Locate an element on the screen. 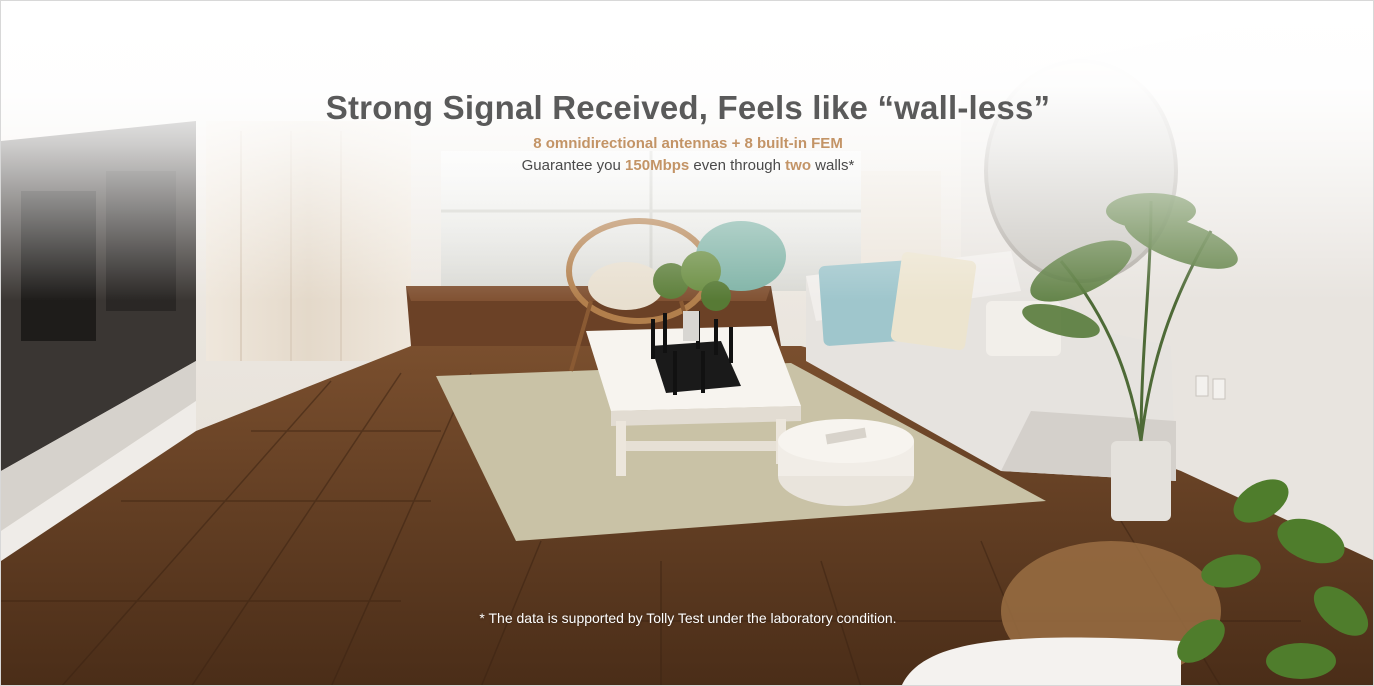  speed-highlight: 150Mbps is located at coordinates (657, 165).